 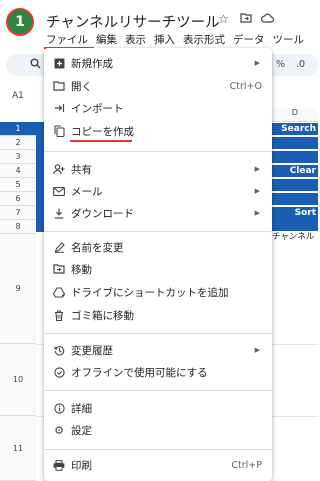 What do you see at coordinates (59, 63) in the screenshot?
I see `new-sheet-icon` at bounding box center [59, 63].